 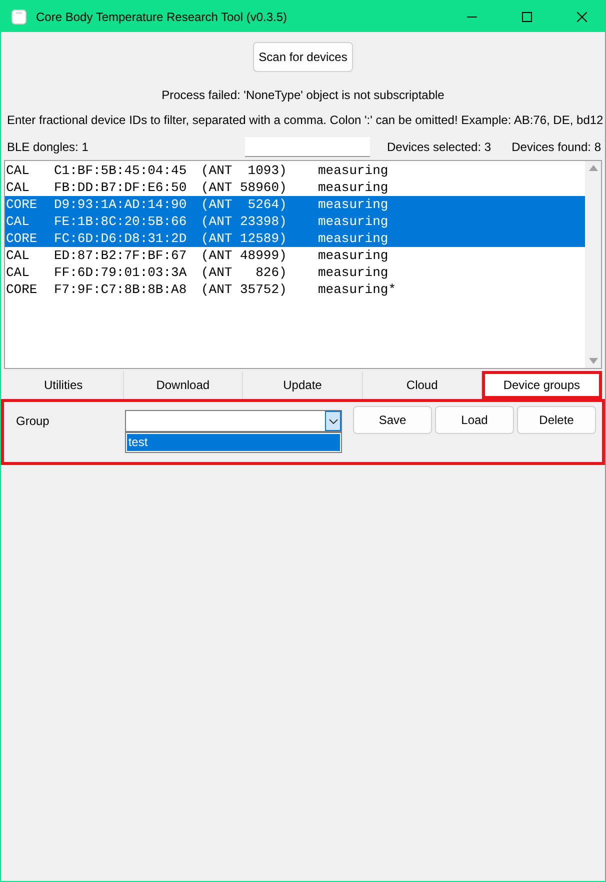 I want to click on scan-button: Scan for devices, so click(x=303, y=57).